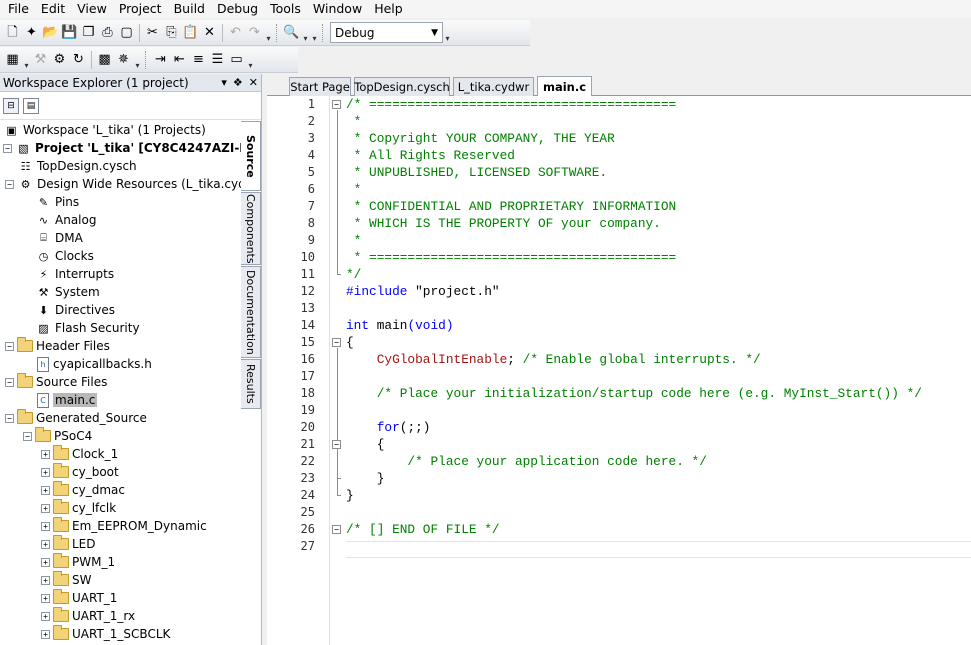  I want to click on tree-item: + cy_boot, so click(80, 472).